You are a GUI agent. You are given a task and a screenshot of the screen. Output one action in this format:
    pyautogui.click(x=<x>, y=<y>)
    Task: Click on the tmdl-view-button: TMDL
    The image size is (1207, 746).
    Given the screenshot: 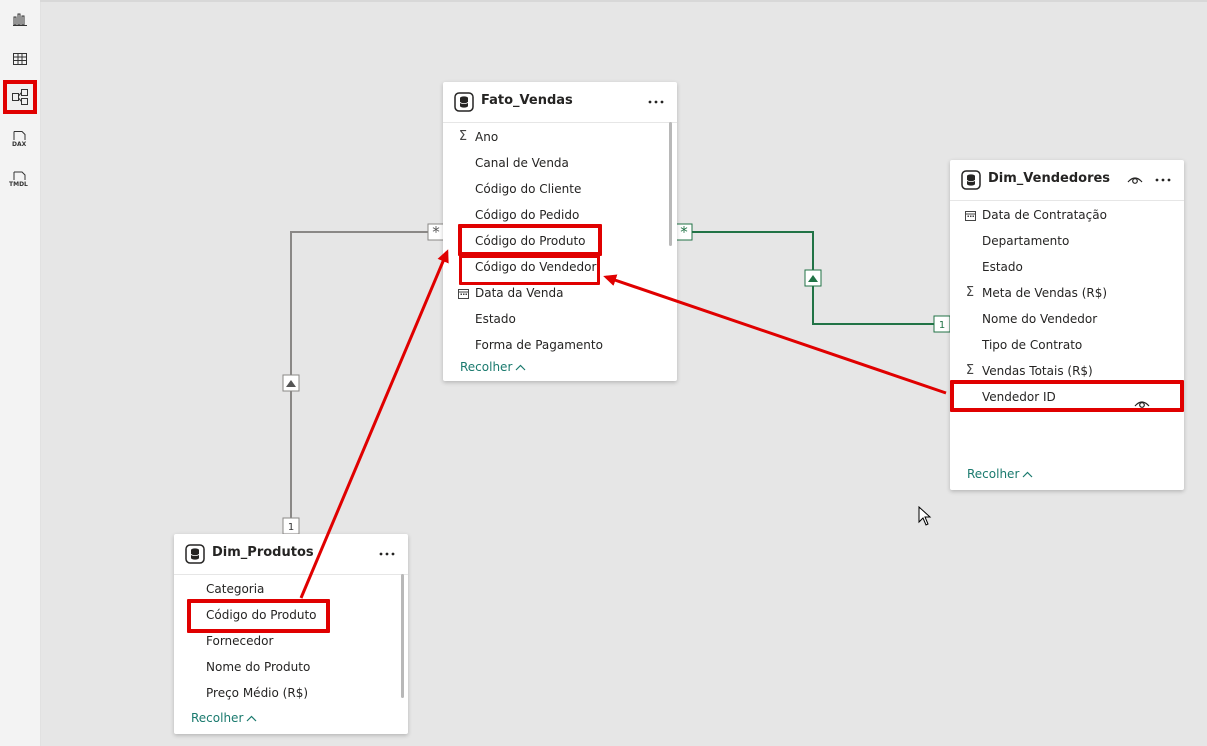 What is the action you would take?
    pyautogui.click(x=20, y=179)
    